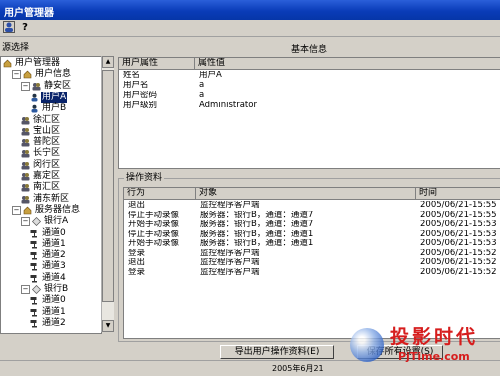 The image size is (500, 376). Describe the element at coordinates (54, 243) in the screenshot. I see `tree-item-label: 通道1` at that location.